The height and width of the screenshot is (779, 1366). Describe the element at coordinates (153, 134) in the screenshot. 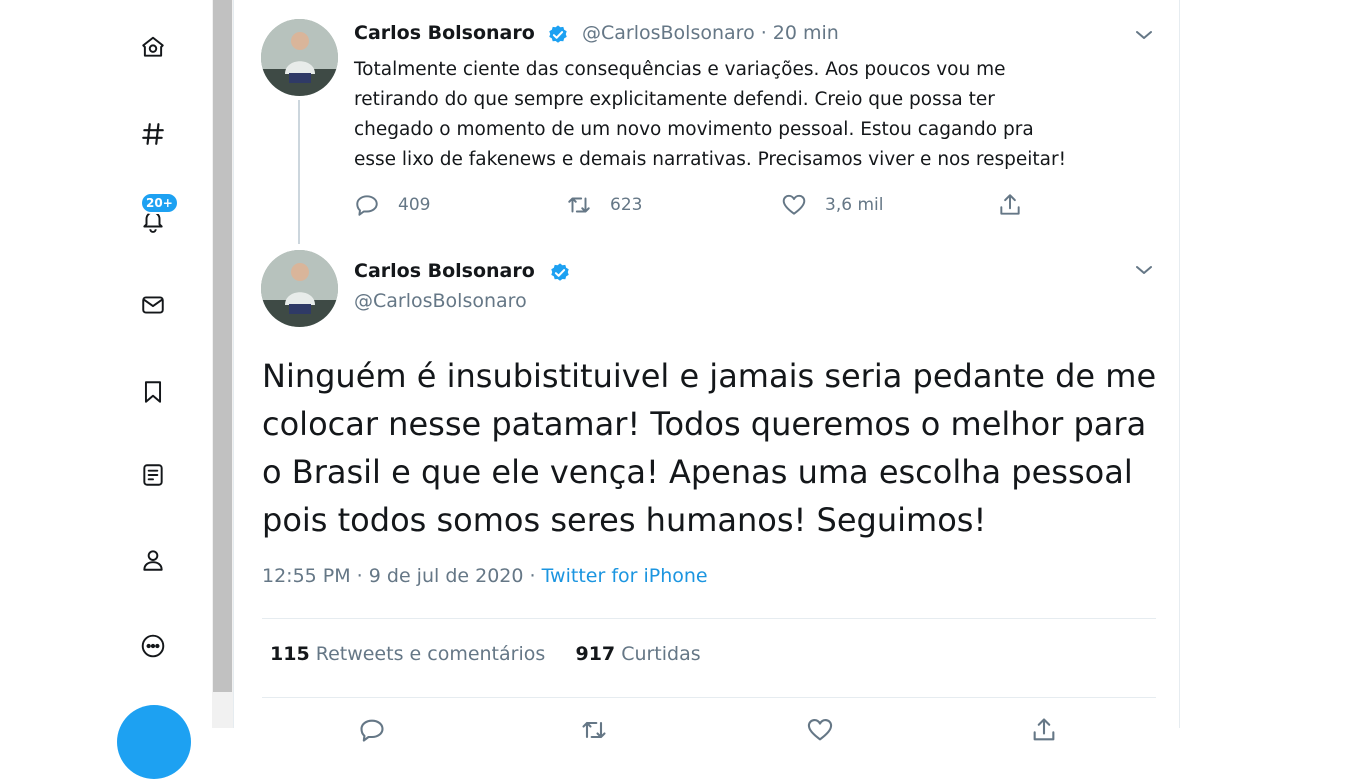

I see `explore-hash-icon` at that location.